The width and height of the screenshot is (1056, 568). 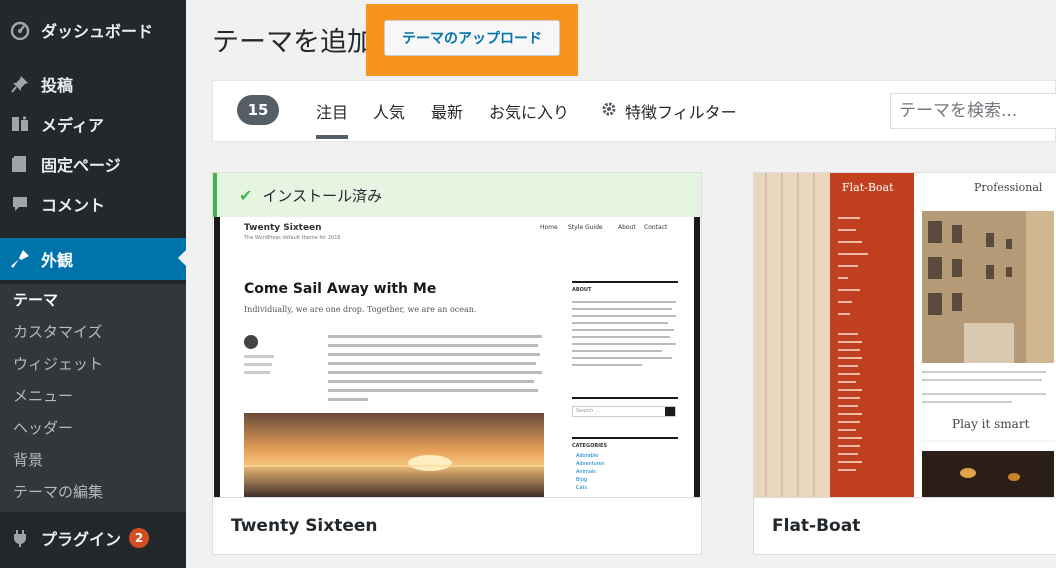 I want to click on tab-favorites: お気に入り, so click(x=529, y=111).